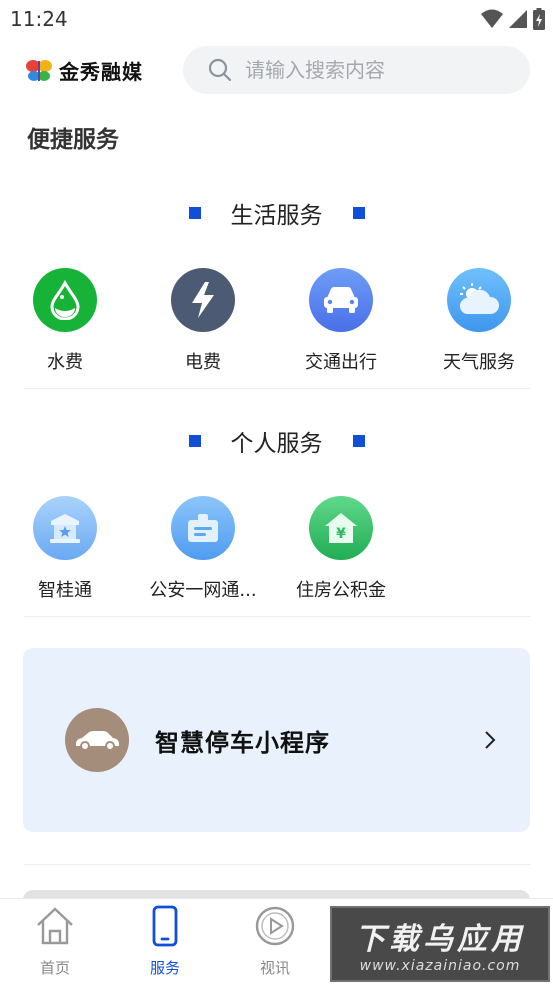  Describe the element at coordinates (65, 528) in the screenshot. I see `building-star-icon` at that location.